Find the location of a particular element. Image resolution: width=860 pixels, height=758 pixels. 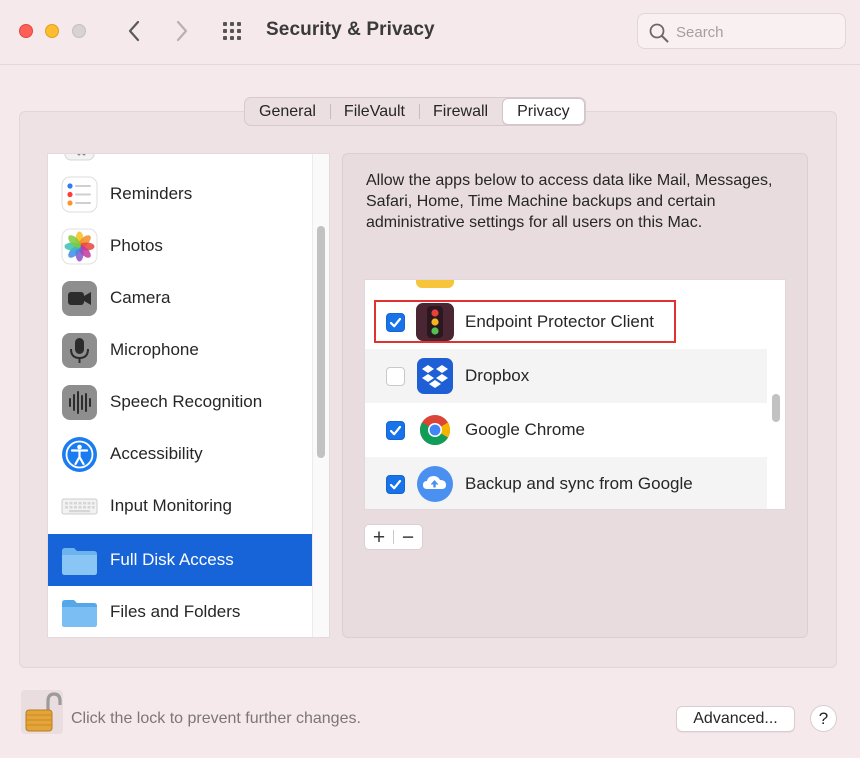

unlocked-padlock-icon is located at coordinates (42, 712).